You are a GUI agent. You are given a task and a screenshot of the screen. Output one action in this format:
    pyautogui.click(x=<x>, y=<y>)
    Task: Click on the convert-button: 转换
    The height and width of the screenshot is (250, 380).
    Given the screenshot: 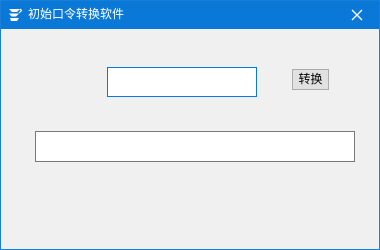 What is the action you would take?
    pyautogui.click(x=310, y=79)
    